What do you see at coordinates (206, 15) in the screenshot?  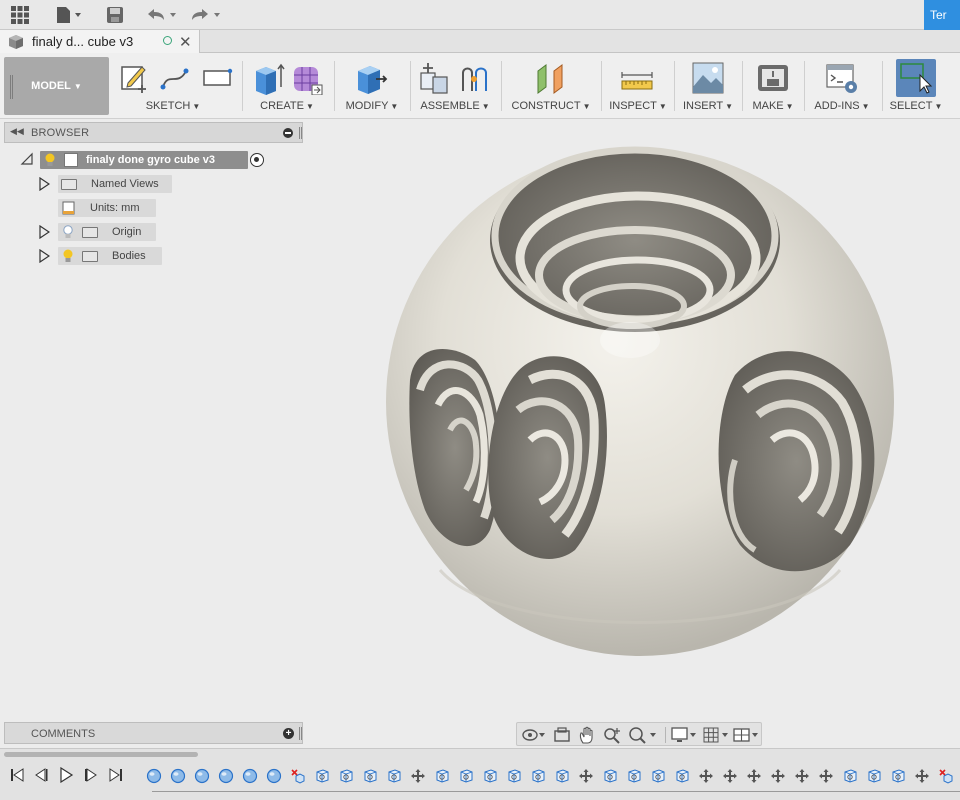 I see `redo-icon` at bounding box center [206, 15].